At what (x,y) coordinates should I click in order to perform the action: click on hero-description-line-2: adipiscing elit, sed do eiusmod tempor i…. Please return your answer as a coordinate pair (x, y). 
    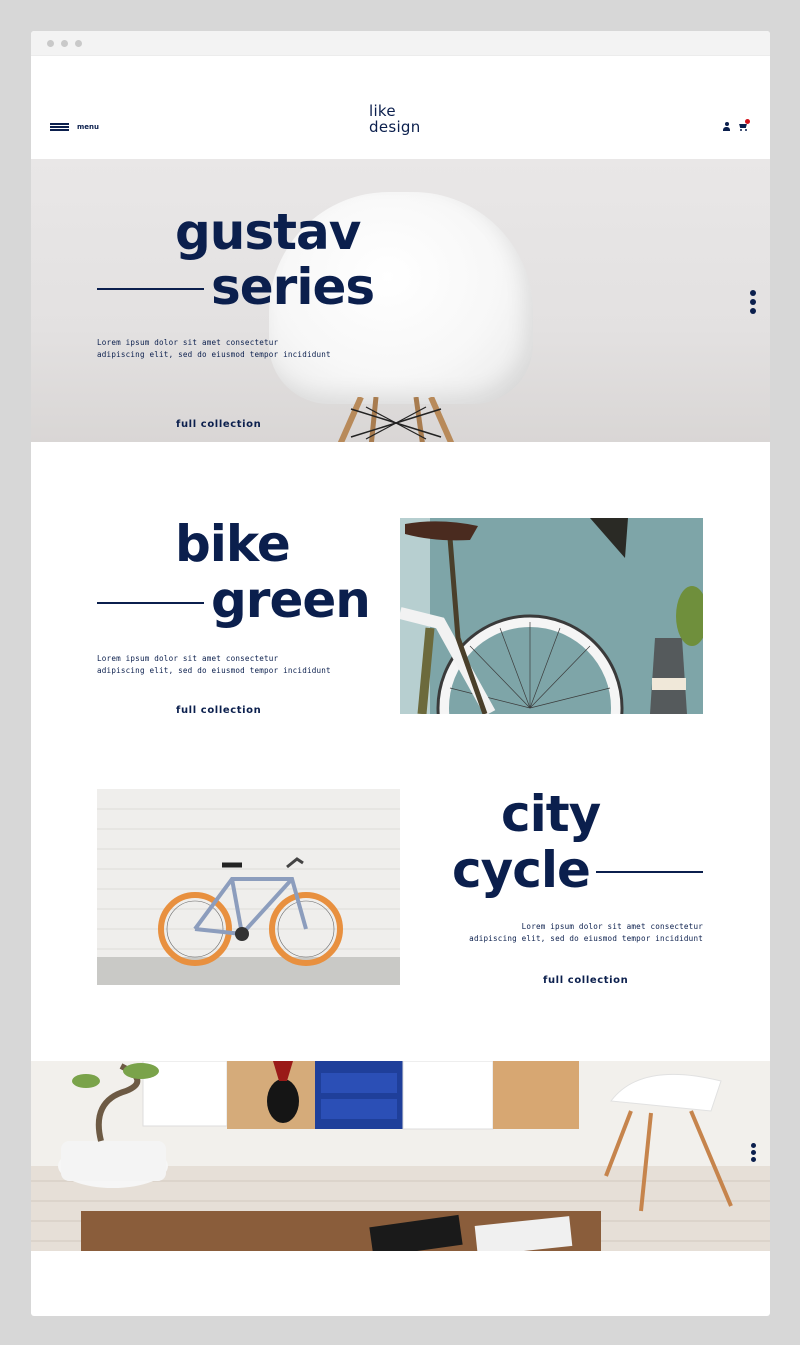
    Looking at the image, I should click on (214, 354).